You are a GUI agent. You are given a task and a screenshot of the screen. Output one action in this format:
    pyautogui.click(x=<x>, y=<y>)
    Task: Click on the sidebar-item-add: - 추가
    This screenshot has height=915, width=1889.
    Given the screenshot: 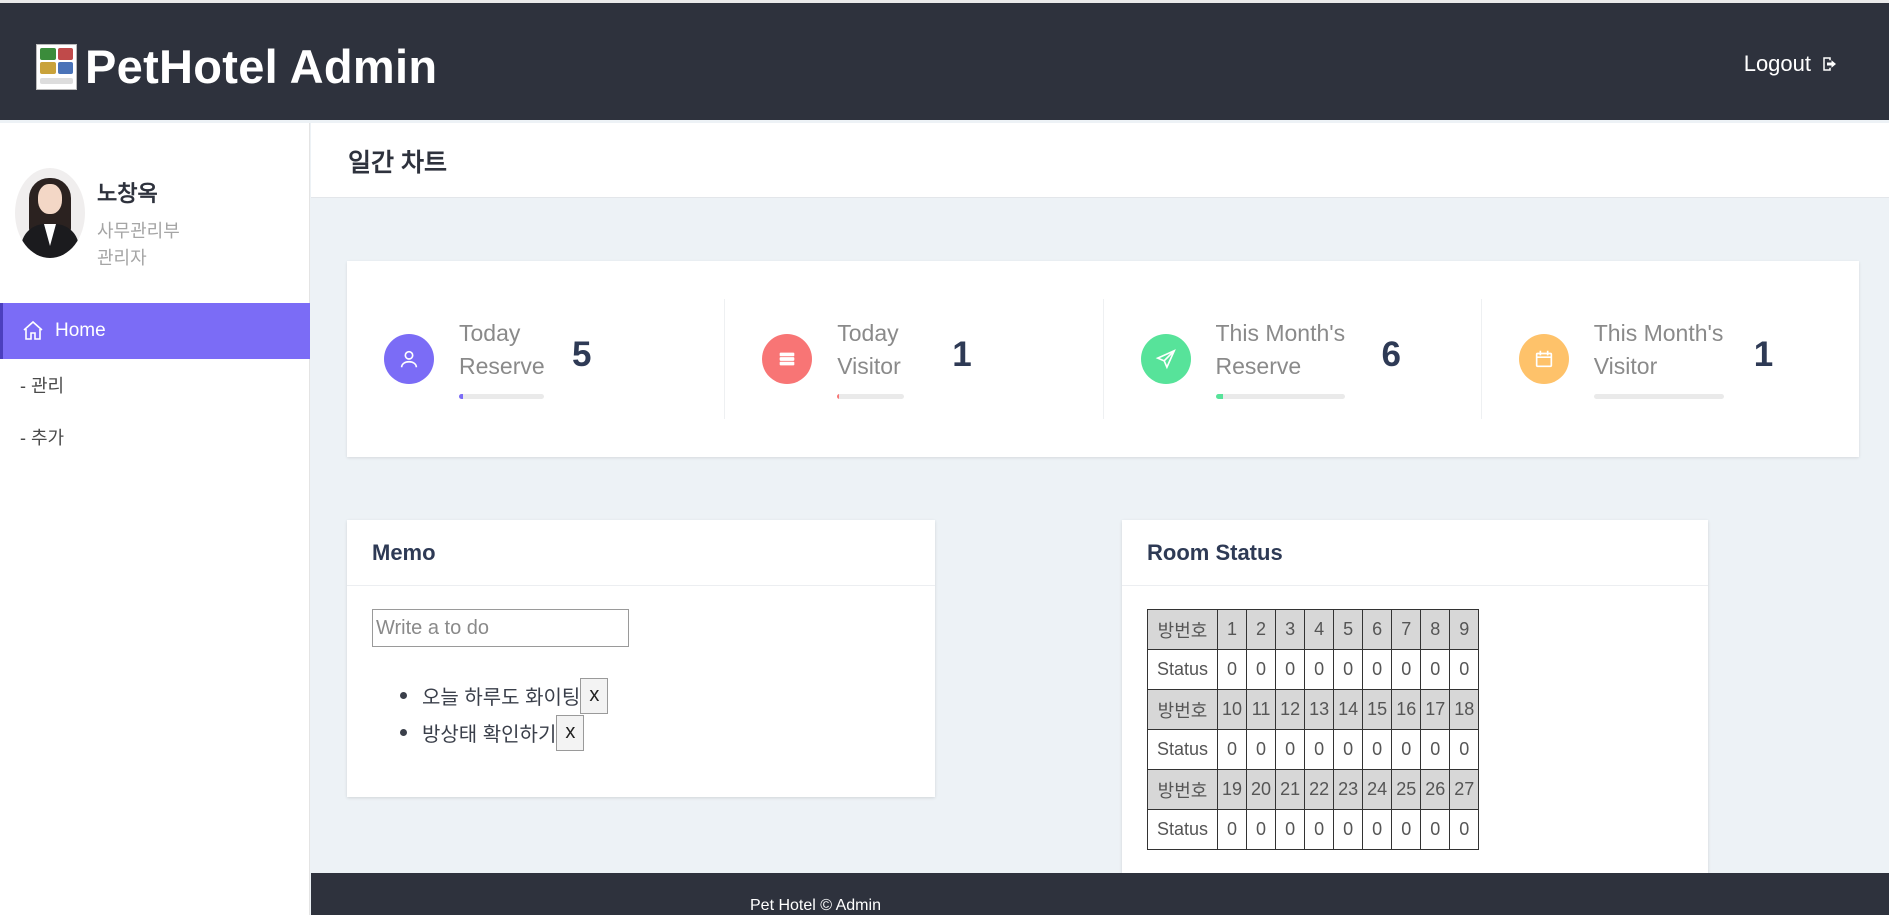 What is the action you would take?
    pyautogui.click(x=155, y=437)
    